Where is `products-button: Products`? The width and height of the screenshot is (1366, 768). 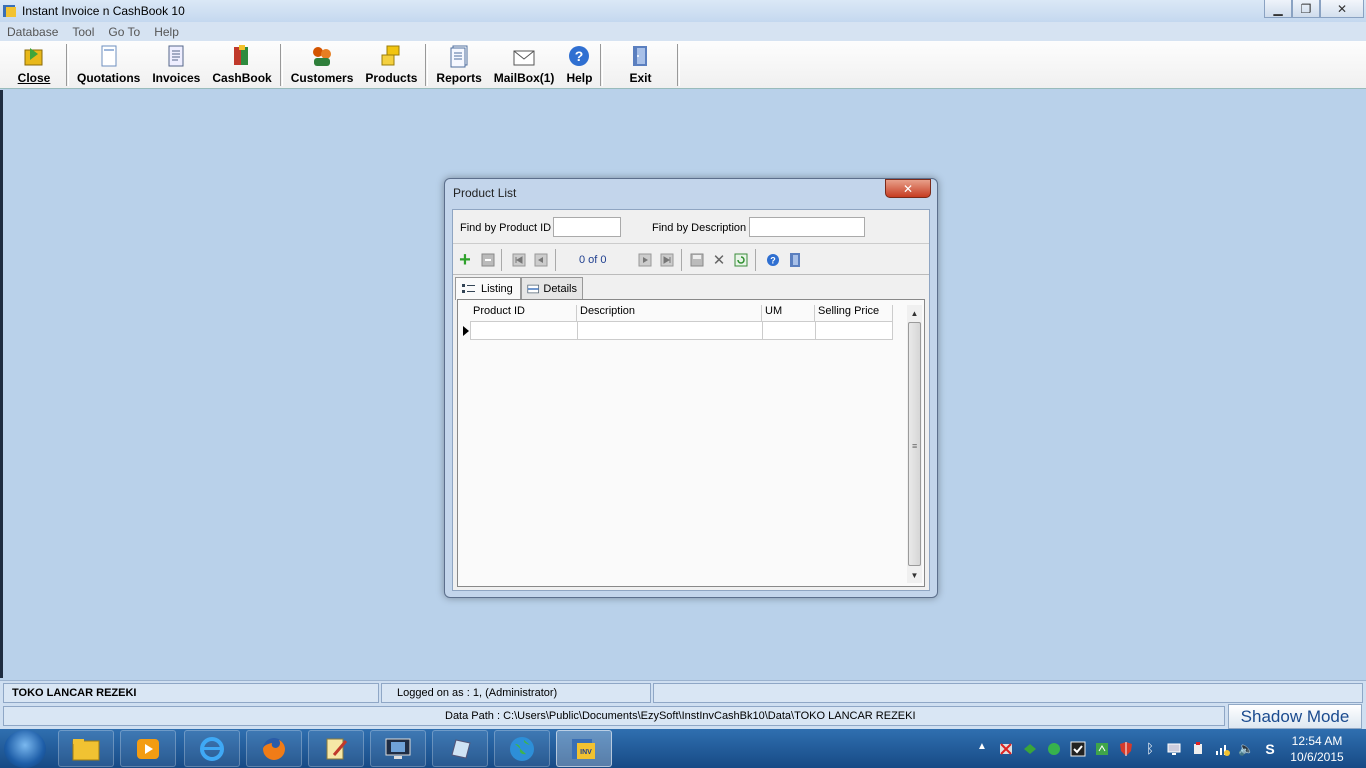 products-button: Products is located at coordinates (391, 65).